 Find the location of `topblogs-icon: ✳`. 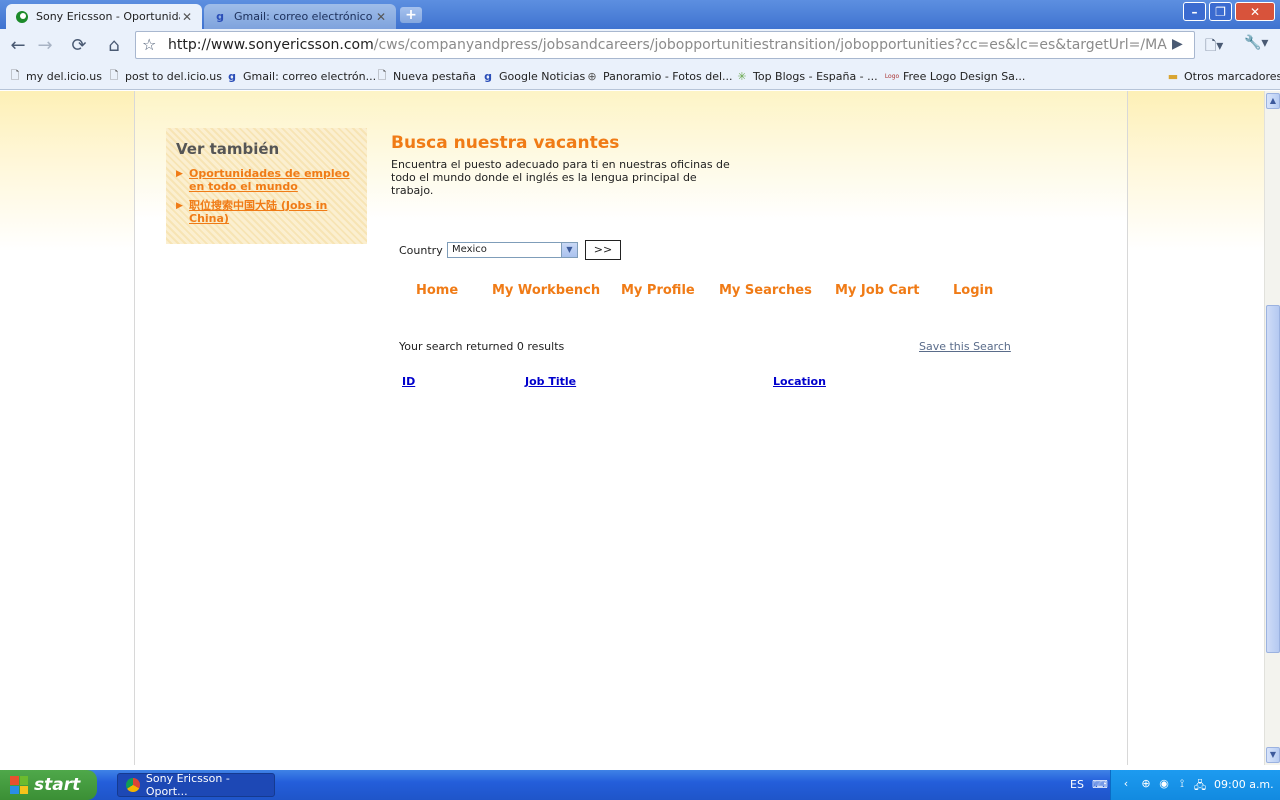

topblogs-icon: ✳ is located at coordinates (742, 76).